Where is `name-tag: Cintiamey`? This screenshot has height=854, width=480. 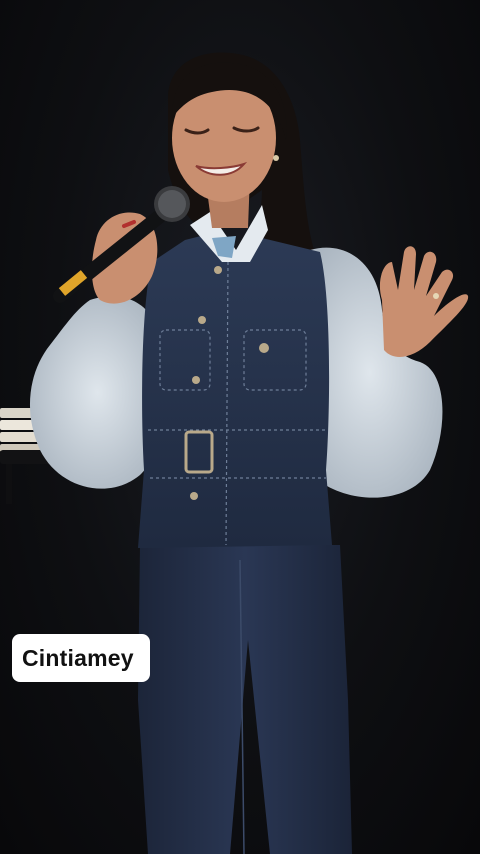
name-tag: Cintiamey is located at coordinates (81, 658).